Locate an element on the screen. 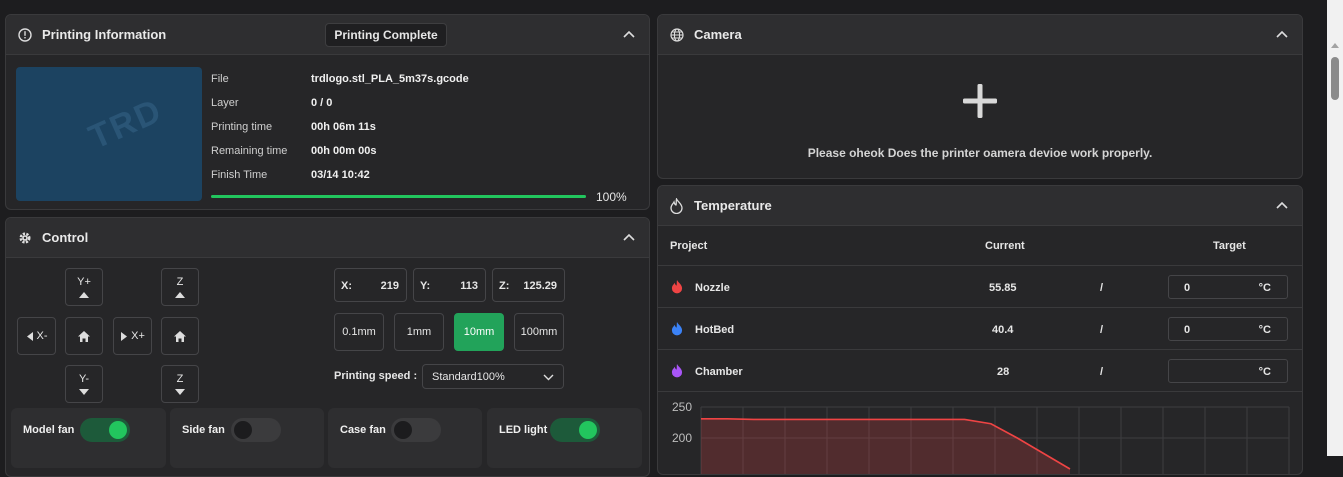 The width and height of the screenshot is (1343, 477). x-coordinate: X: 219 is located at coordinates (370, 285).